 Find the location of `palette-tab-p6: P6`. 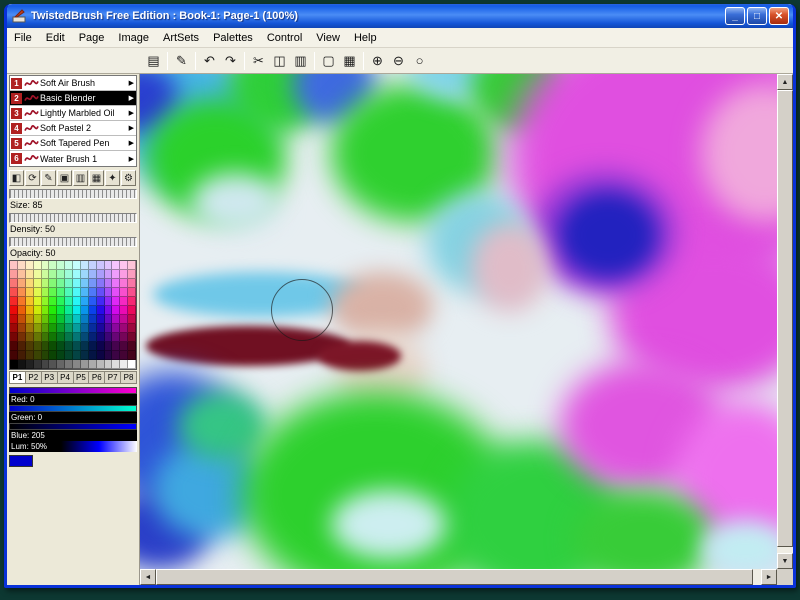

palette-tab-p6: P6 is located at coordinates (97, 377).